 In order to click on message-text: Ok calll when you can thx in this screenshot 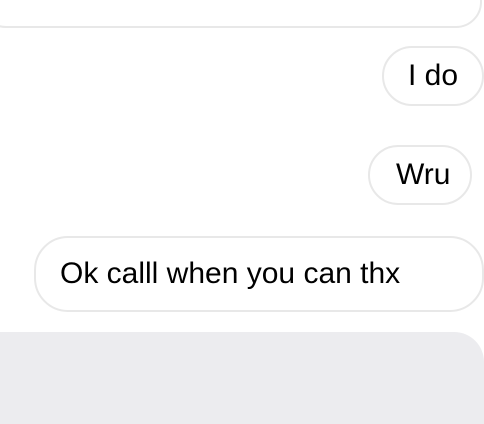, I will do `click(230, 273)`.